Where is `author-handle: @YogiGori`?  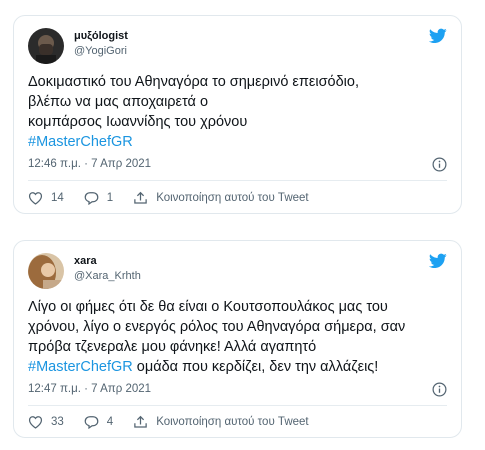 author-handle: @YogiGori is located at coordinates (100, 51).